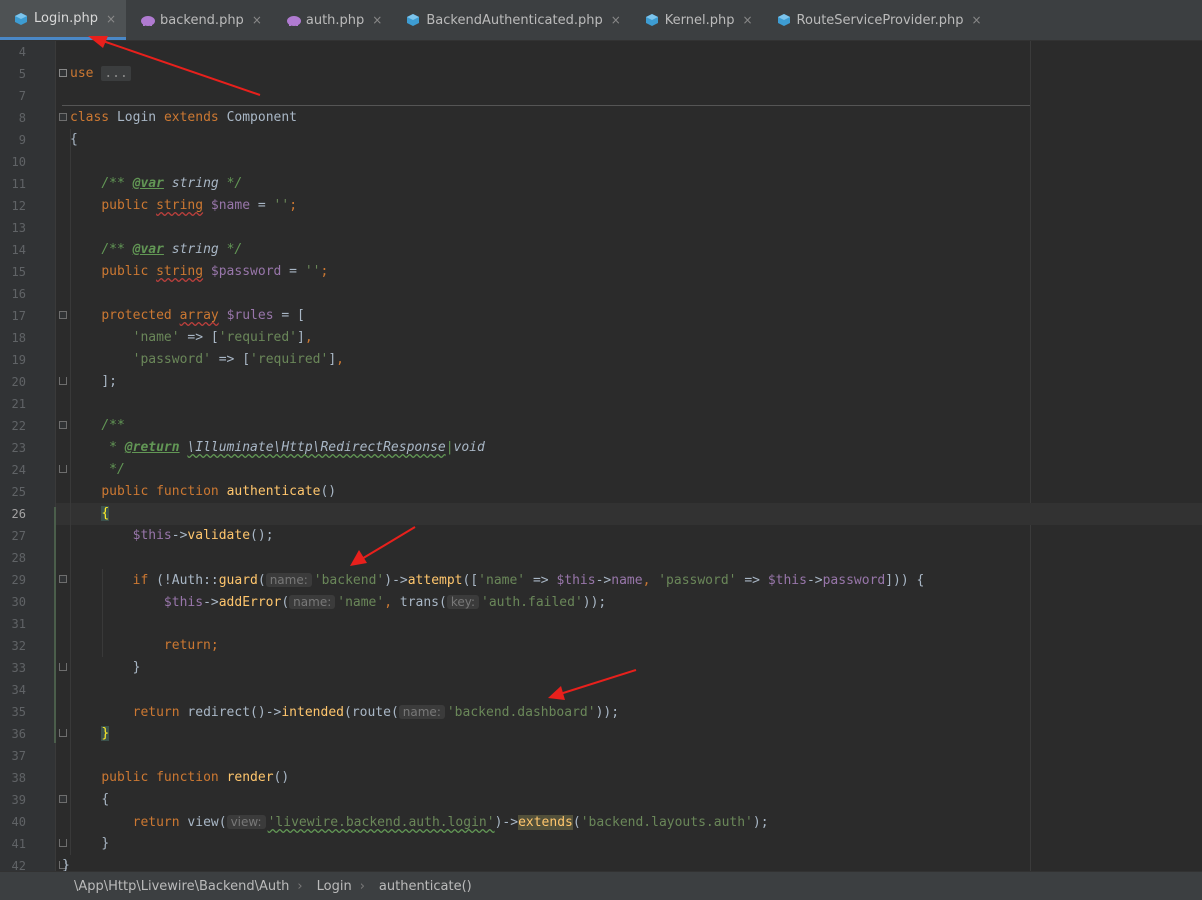 The width and height of the screenshot is (1202, 900). Describe the element at coordinates (601, 844) in the screenshot. I see `code-line: 41 }` at that location.